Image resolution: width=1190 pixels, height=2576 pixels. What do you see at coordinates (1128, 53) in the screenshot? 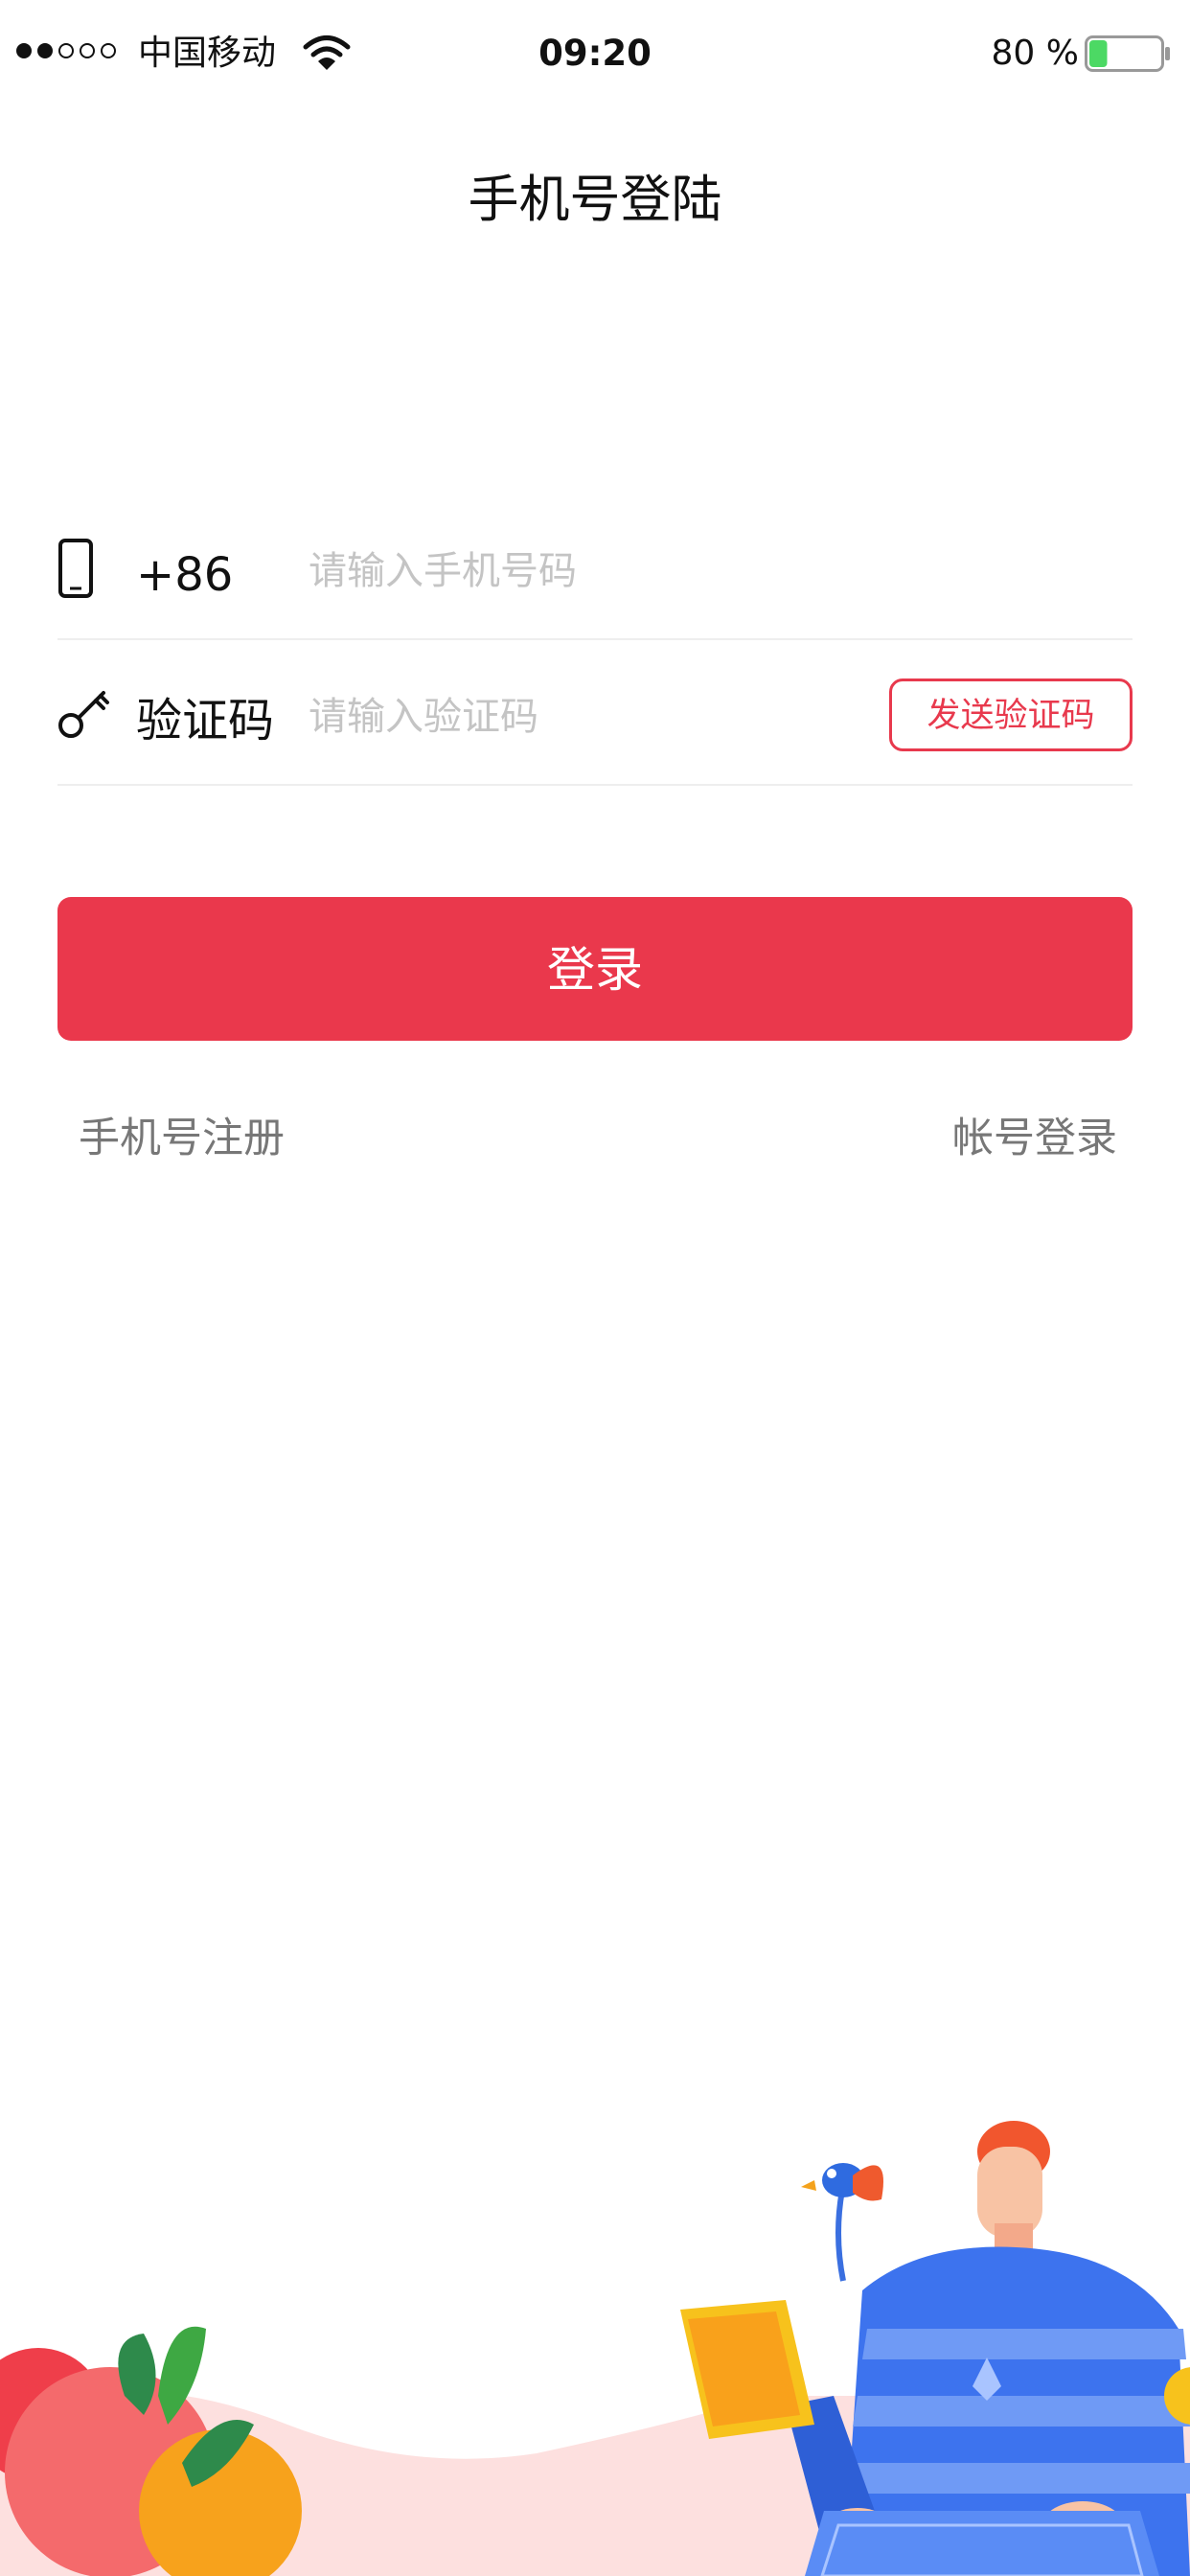
I see `battery-icon` at bounding box center [1128, 53].